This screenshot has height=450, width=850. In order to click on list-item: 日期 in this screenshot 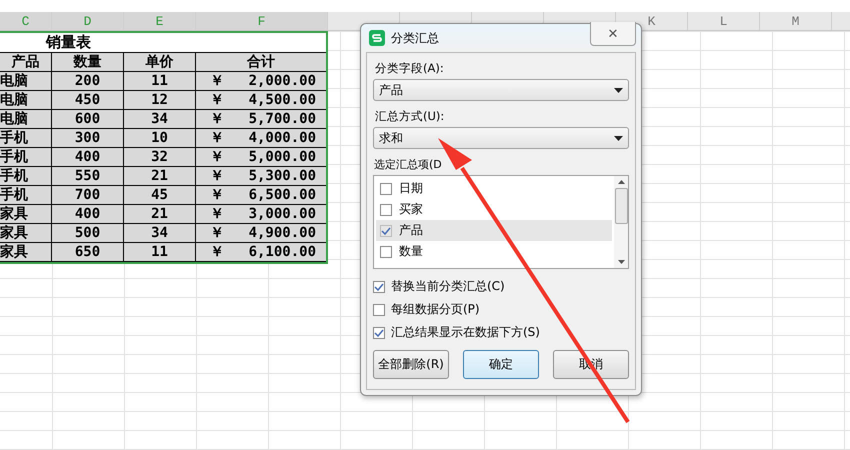, I will do `click(494, 188)`.